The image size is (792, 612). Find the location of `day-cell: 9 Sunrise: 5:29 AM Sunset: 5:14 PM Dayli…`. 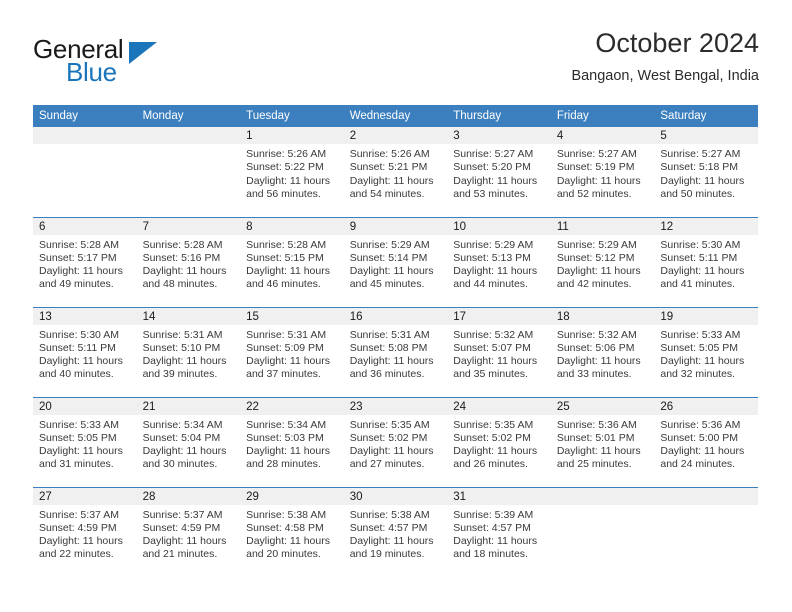

day-cell: 9 Sunrise: 5:29 AM Sunset: 5:14 PM Dayli… is located at coordinates (395, 261).